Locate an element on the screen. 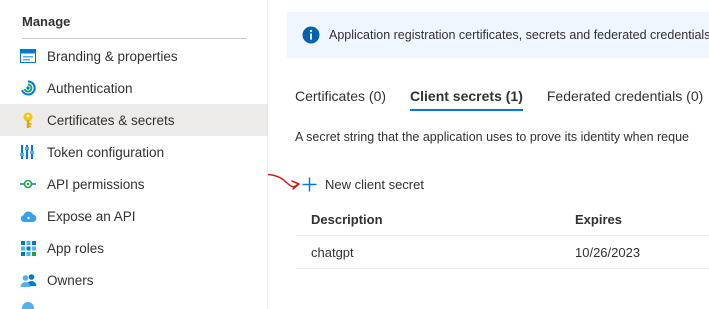  key-icon is located at coordinates (28, 120).